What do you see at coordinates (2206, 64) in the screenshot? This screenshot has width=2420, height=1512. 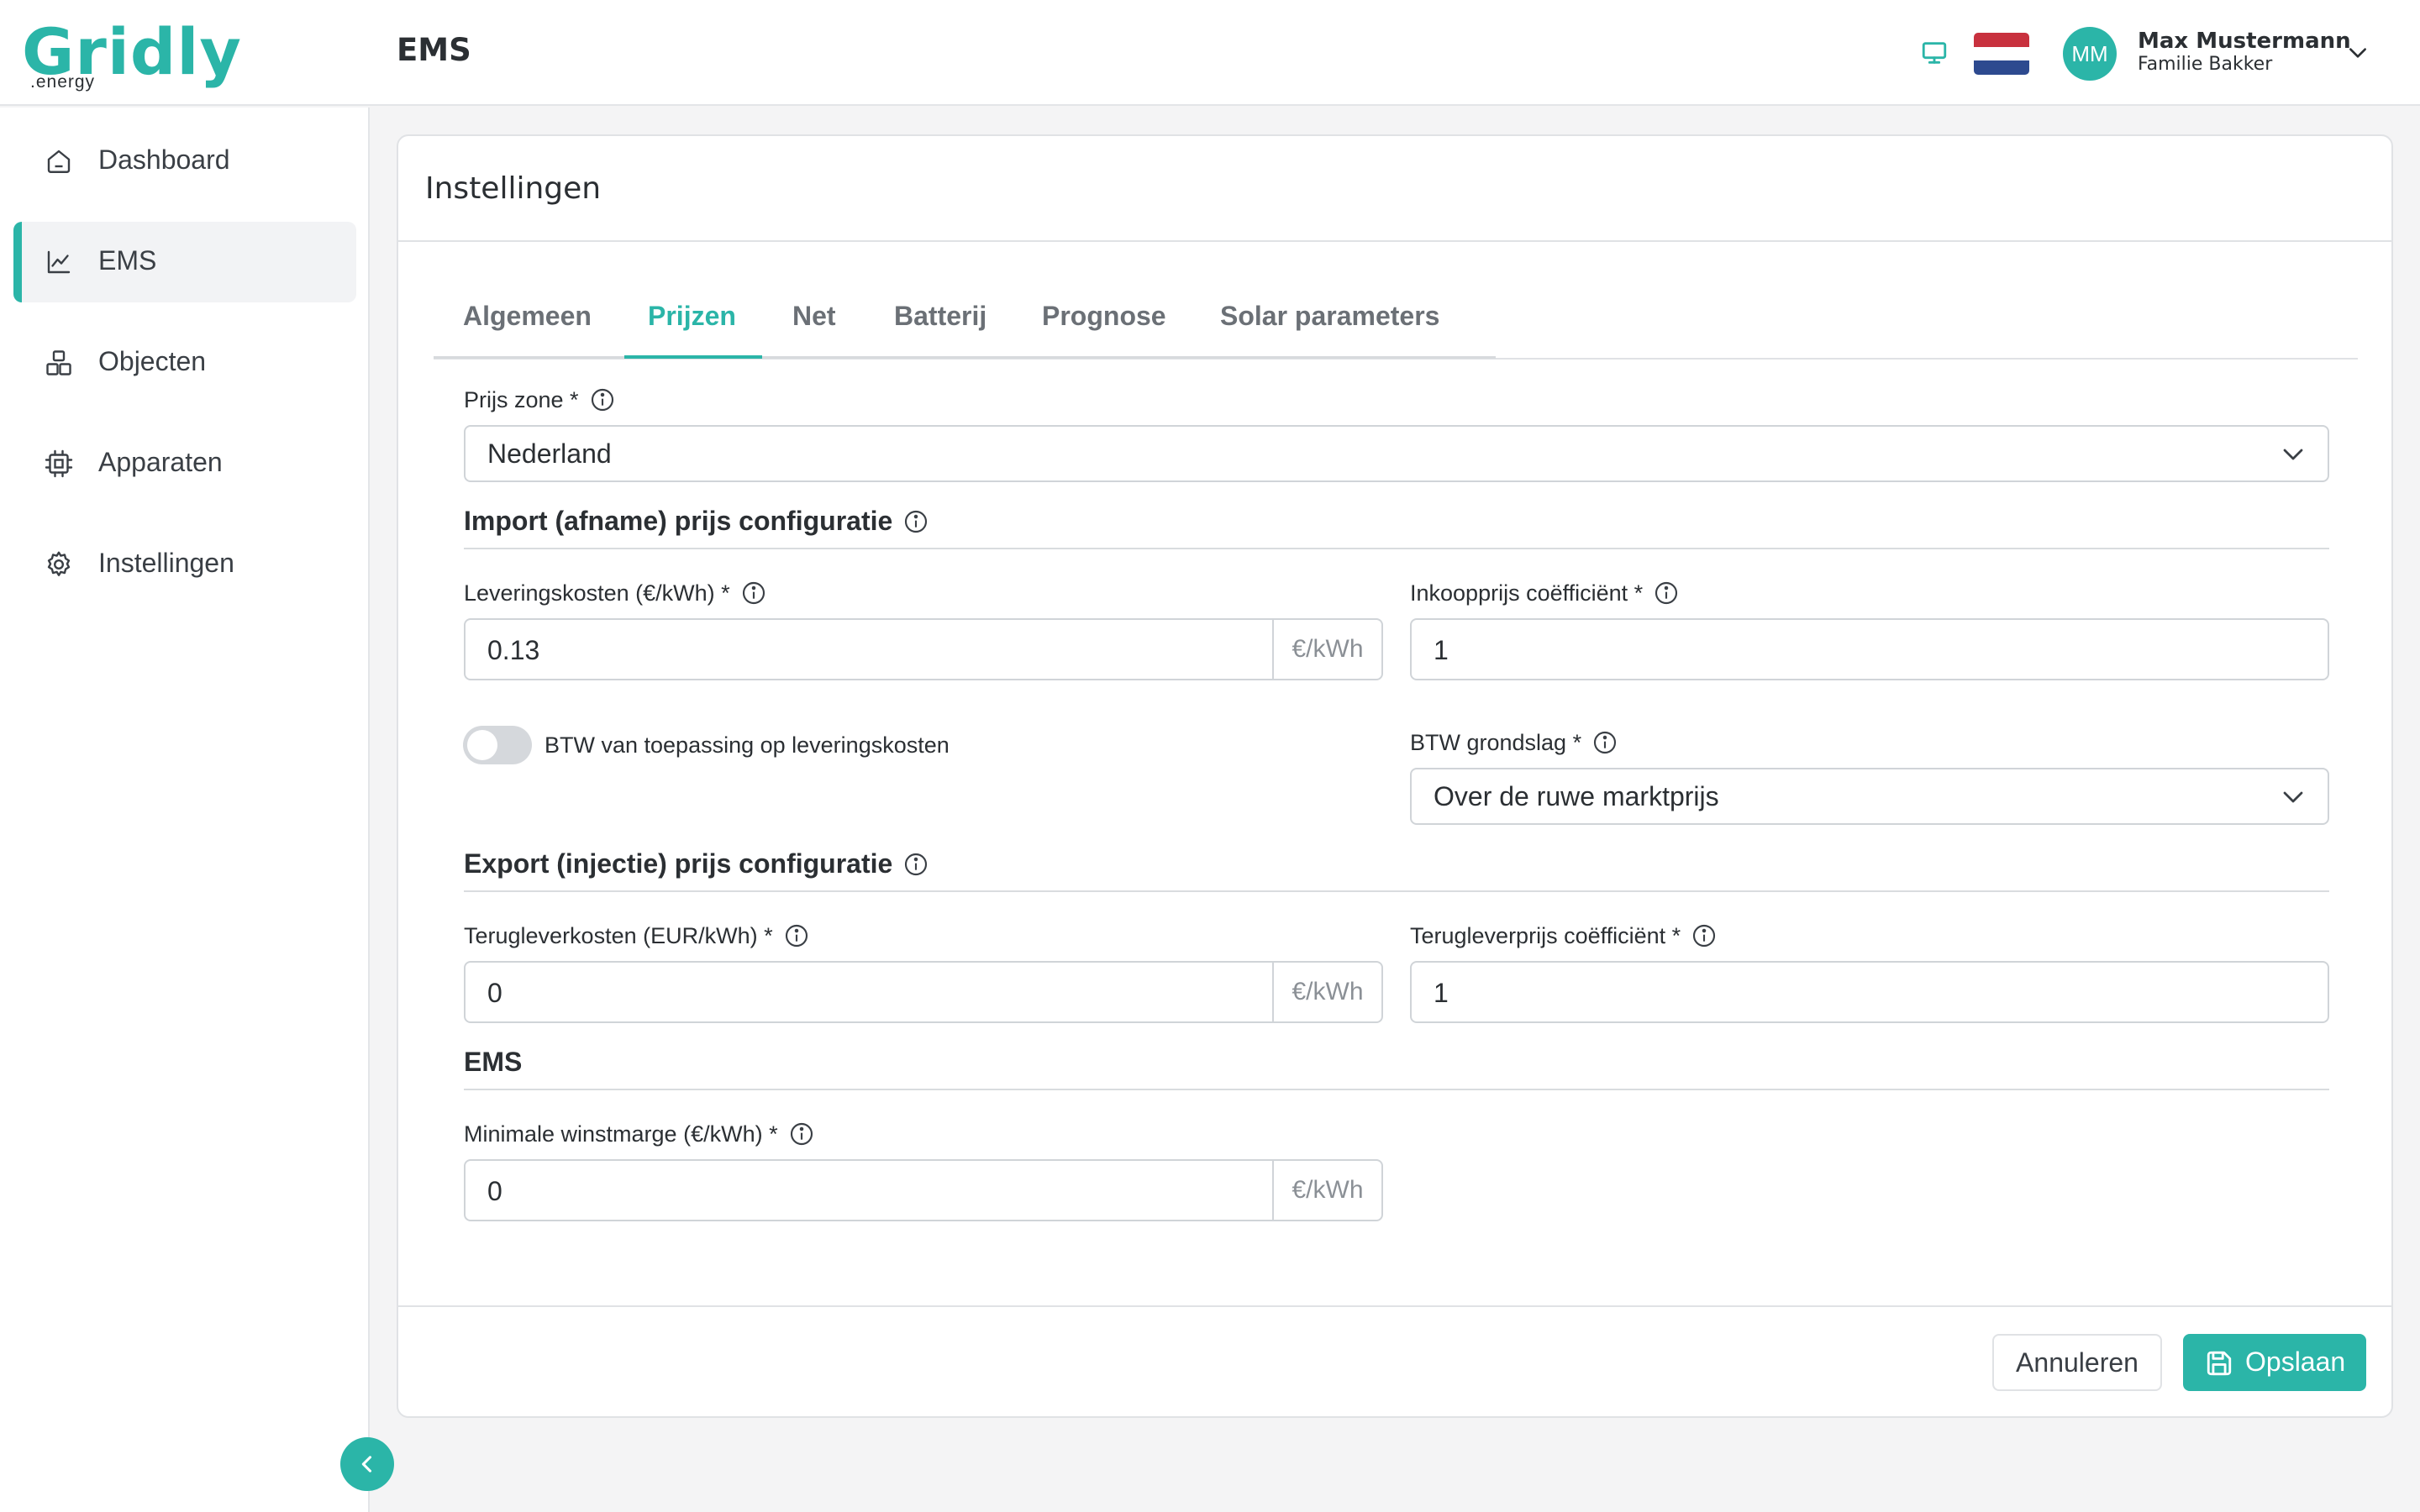 I see `user-subtitle: Familie Bakker` at bounding box center [2206, 64].